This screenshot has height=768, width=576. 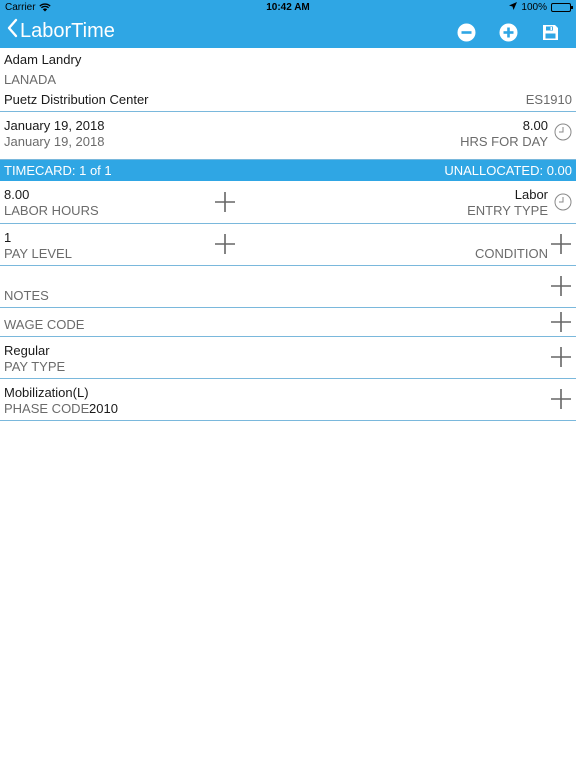 What do you see at coordinates (225, 202) in the screenshot?
I see `add-labor-hours-button` at bounding box center [225, 202].